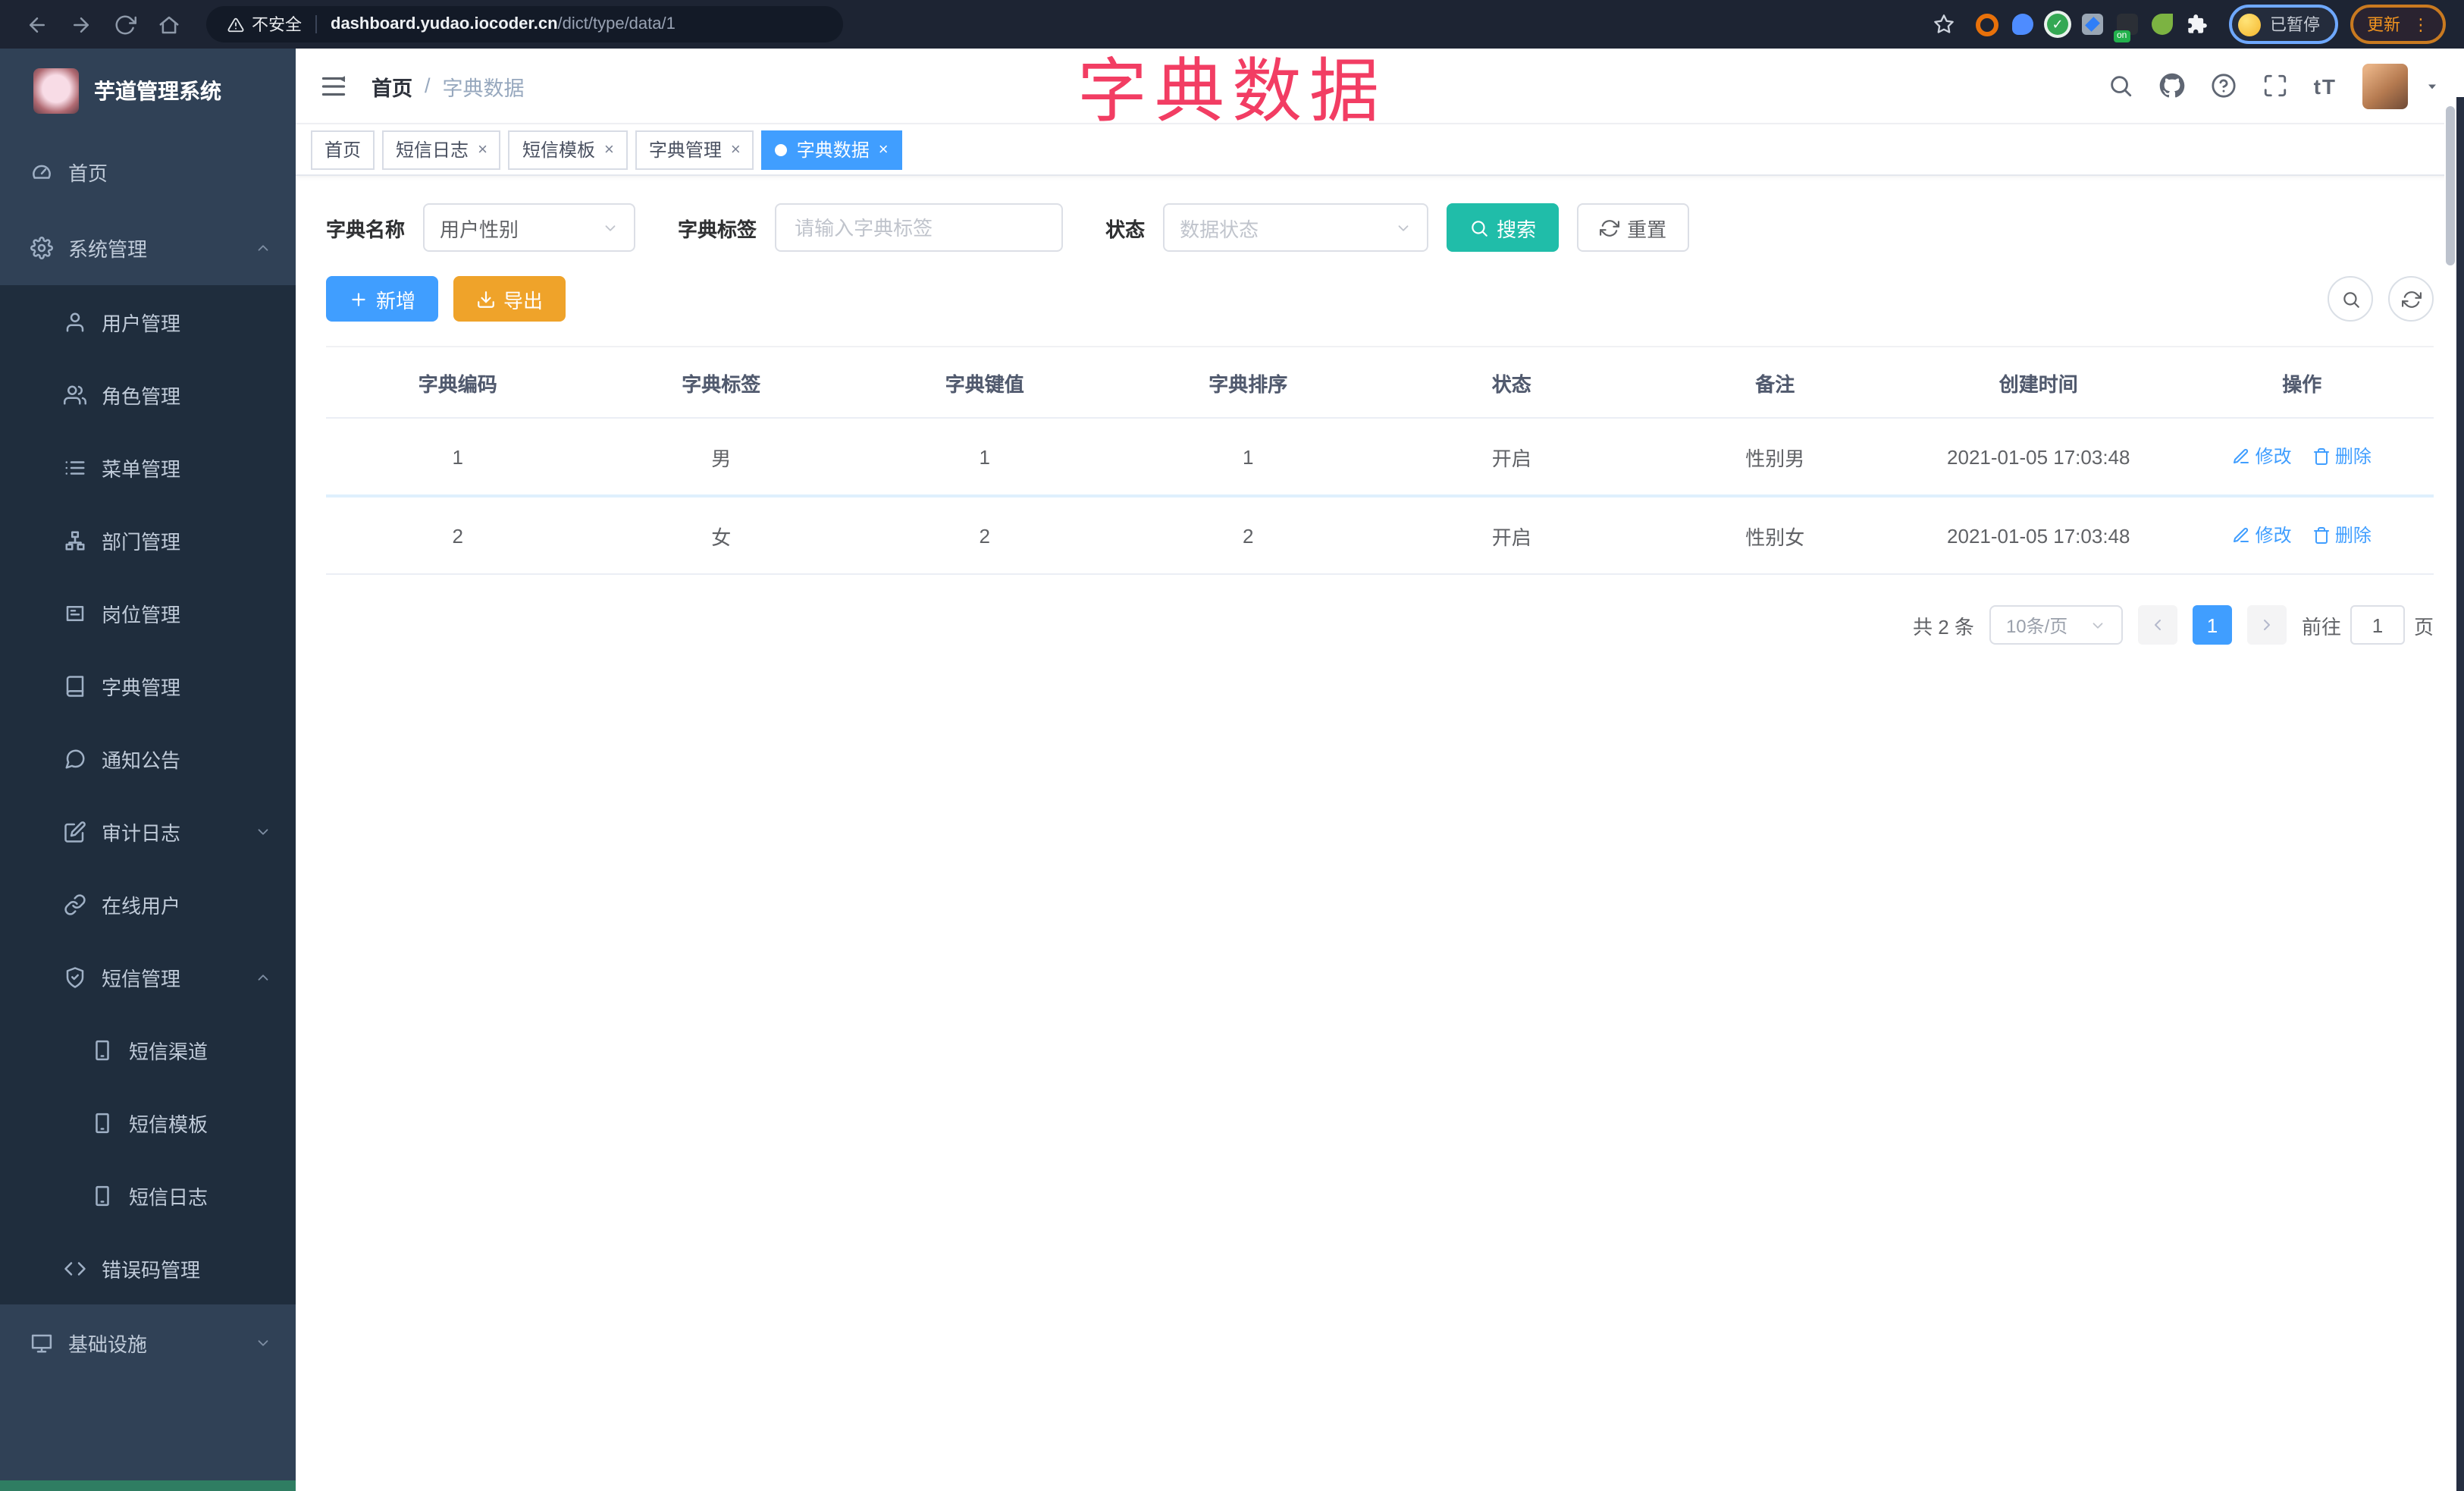  What do you see at coordinates (2432, 85) in the screenshot?
I see `avatar-caret-down-icon` at bounding box center [2432, 85].